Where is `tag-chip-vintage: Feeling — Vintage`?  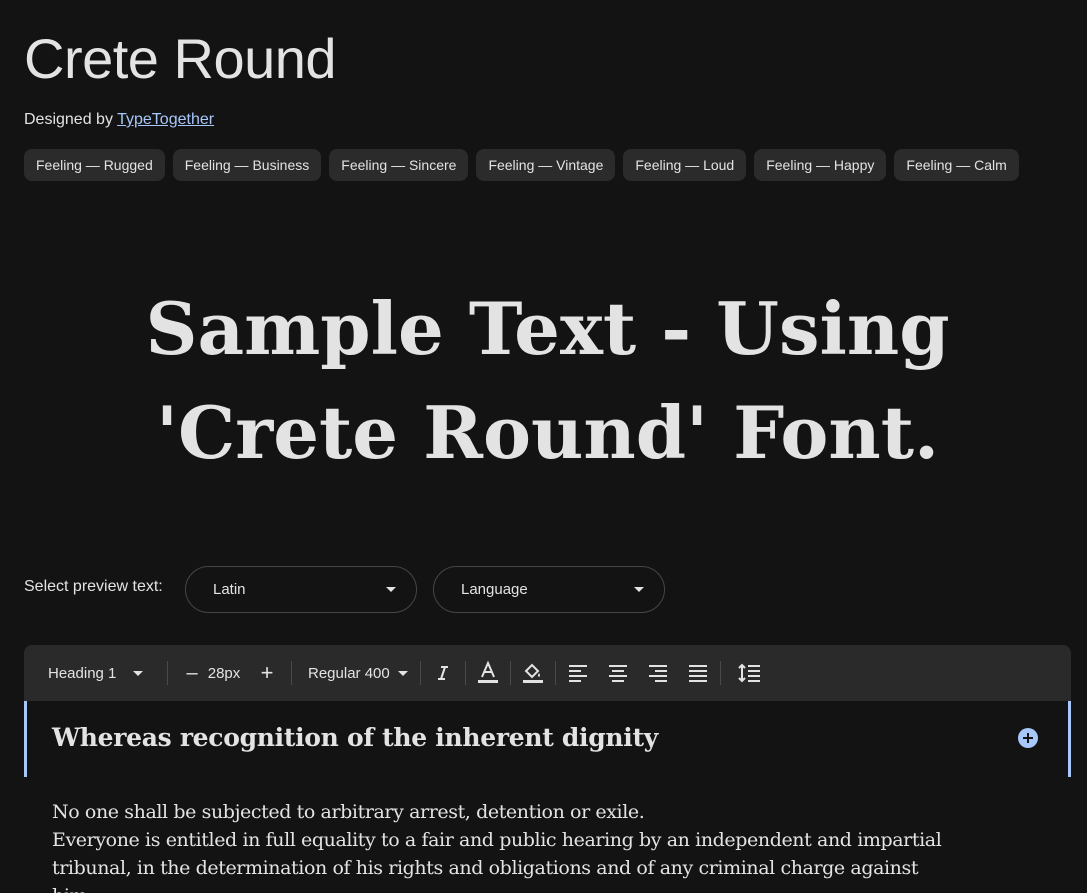
tag-chip-vintage: Feeling — Vintage is located at coordinates (546, 165).